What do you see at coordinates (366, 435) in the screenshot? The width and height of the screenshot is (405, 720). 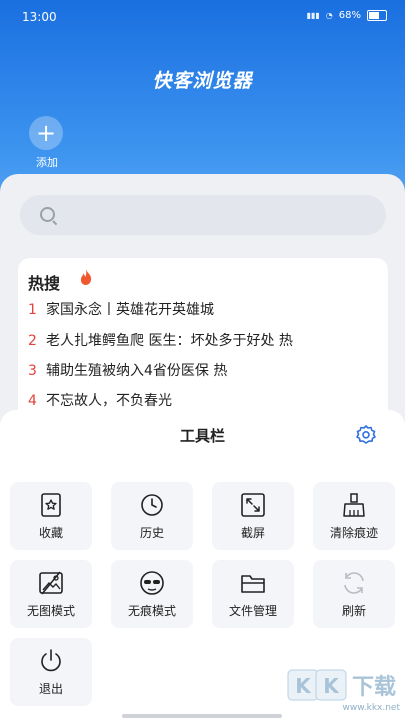 I see `settings-gear-icon` at bounding box center [366, 435].